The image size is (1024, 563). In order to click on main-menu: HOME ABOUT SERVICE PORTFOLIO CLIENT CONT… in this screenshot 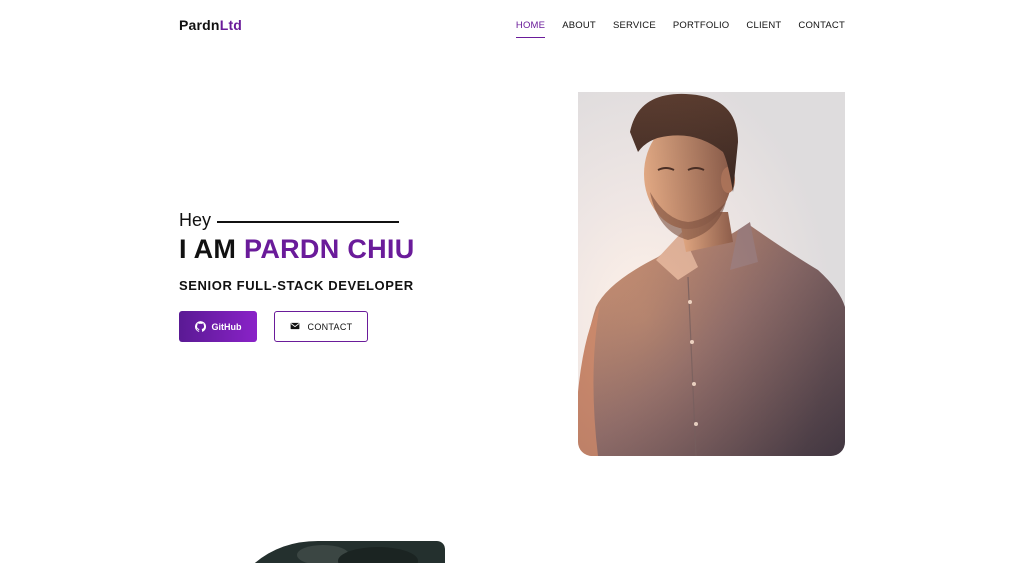, I will do `click(680, 29)`.